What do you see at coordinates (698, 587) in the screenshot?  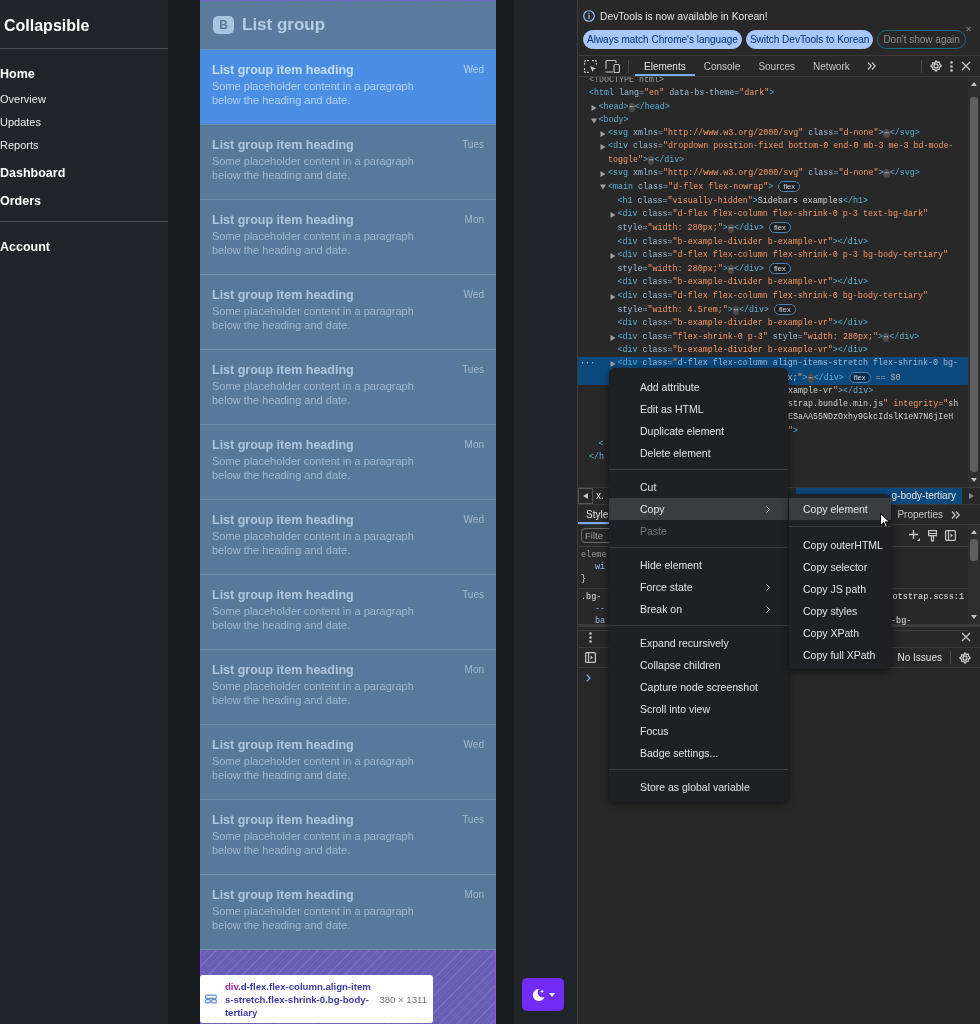 I see `menu-item: Force state` at bounding box center [698, 587].